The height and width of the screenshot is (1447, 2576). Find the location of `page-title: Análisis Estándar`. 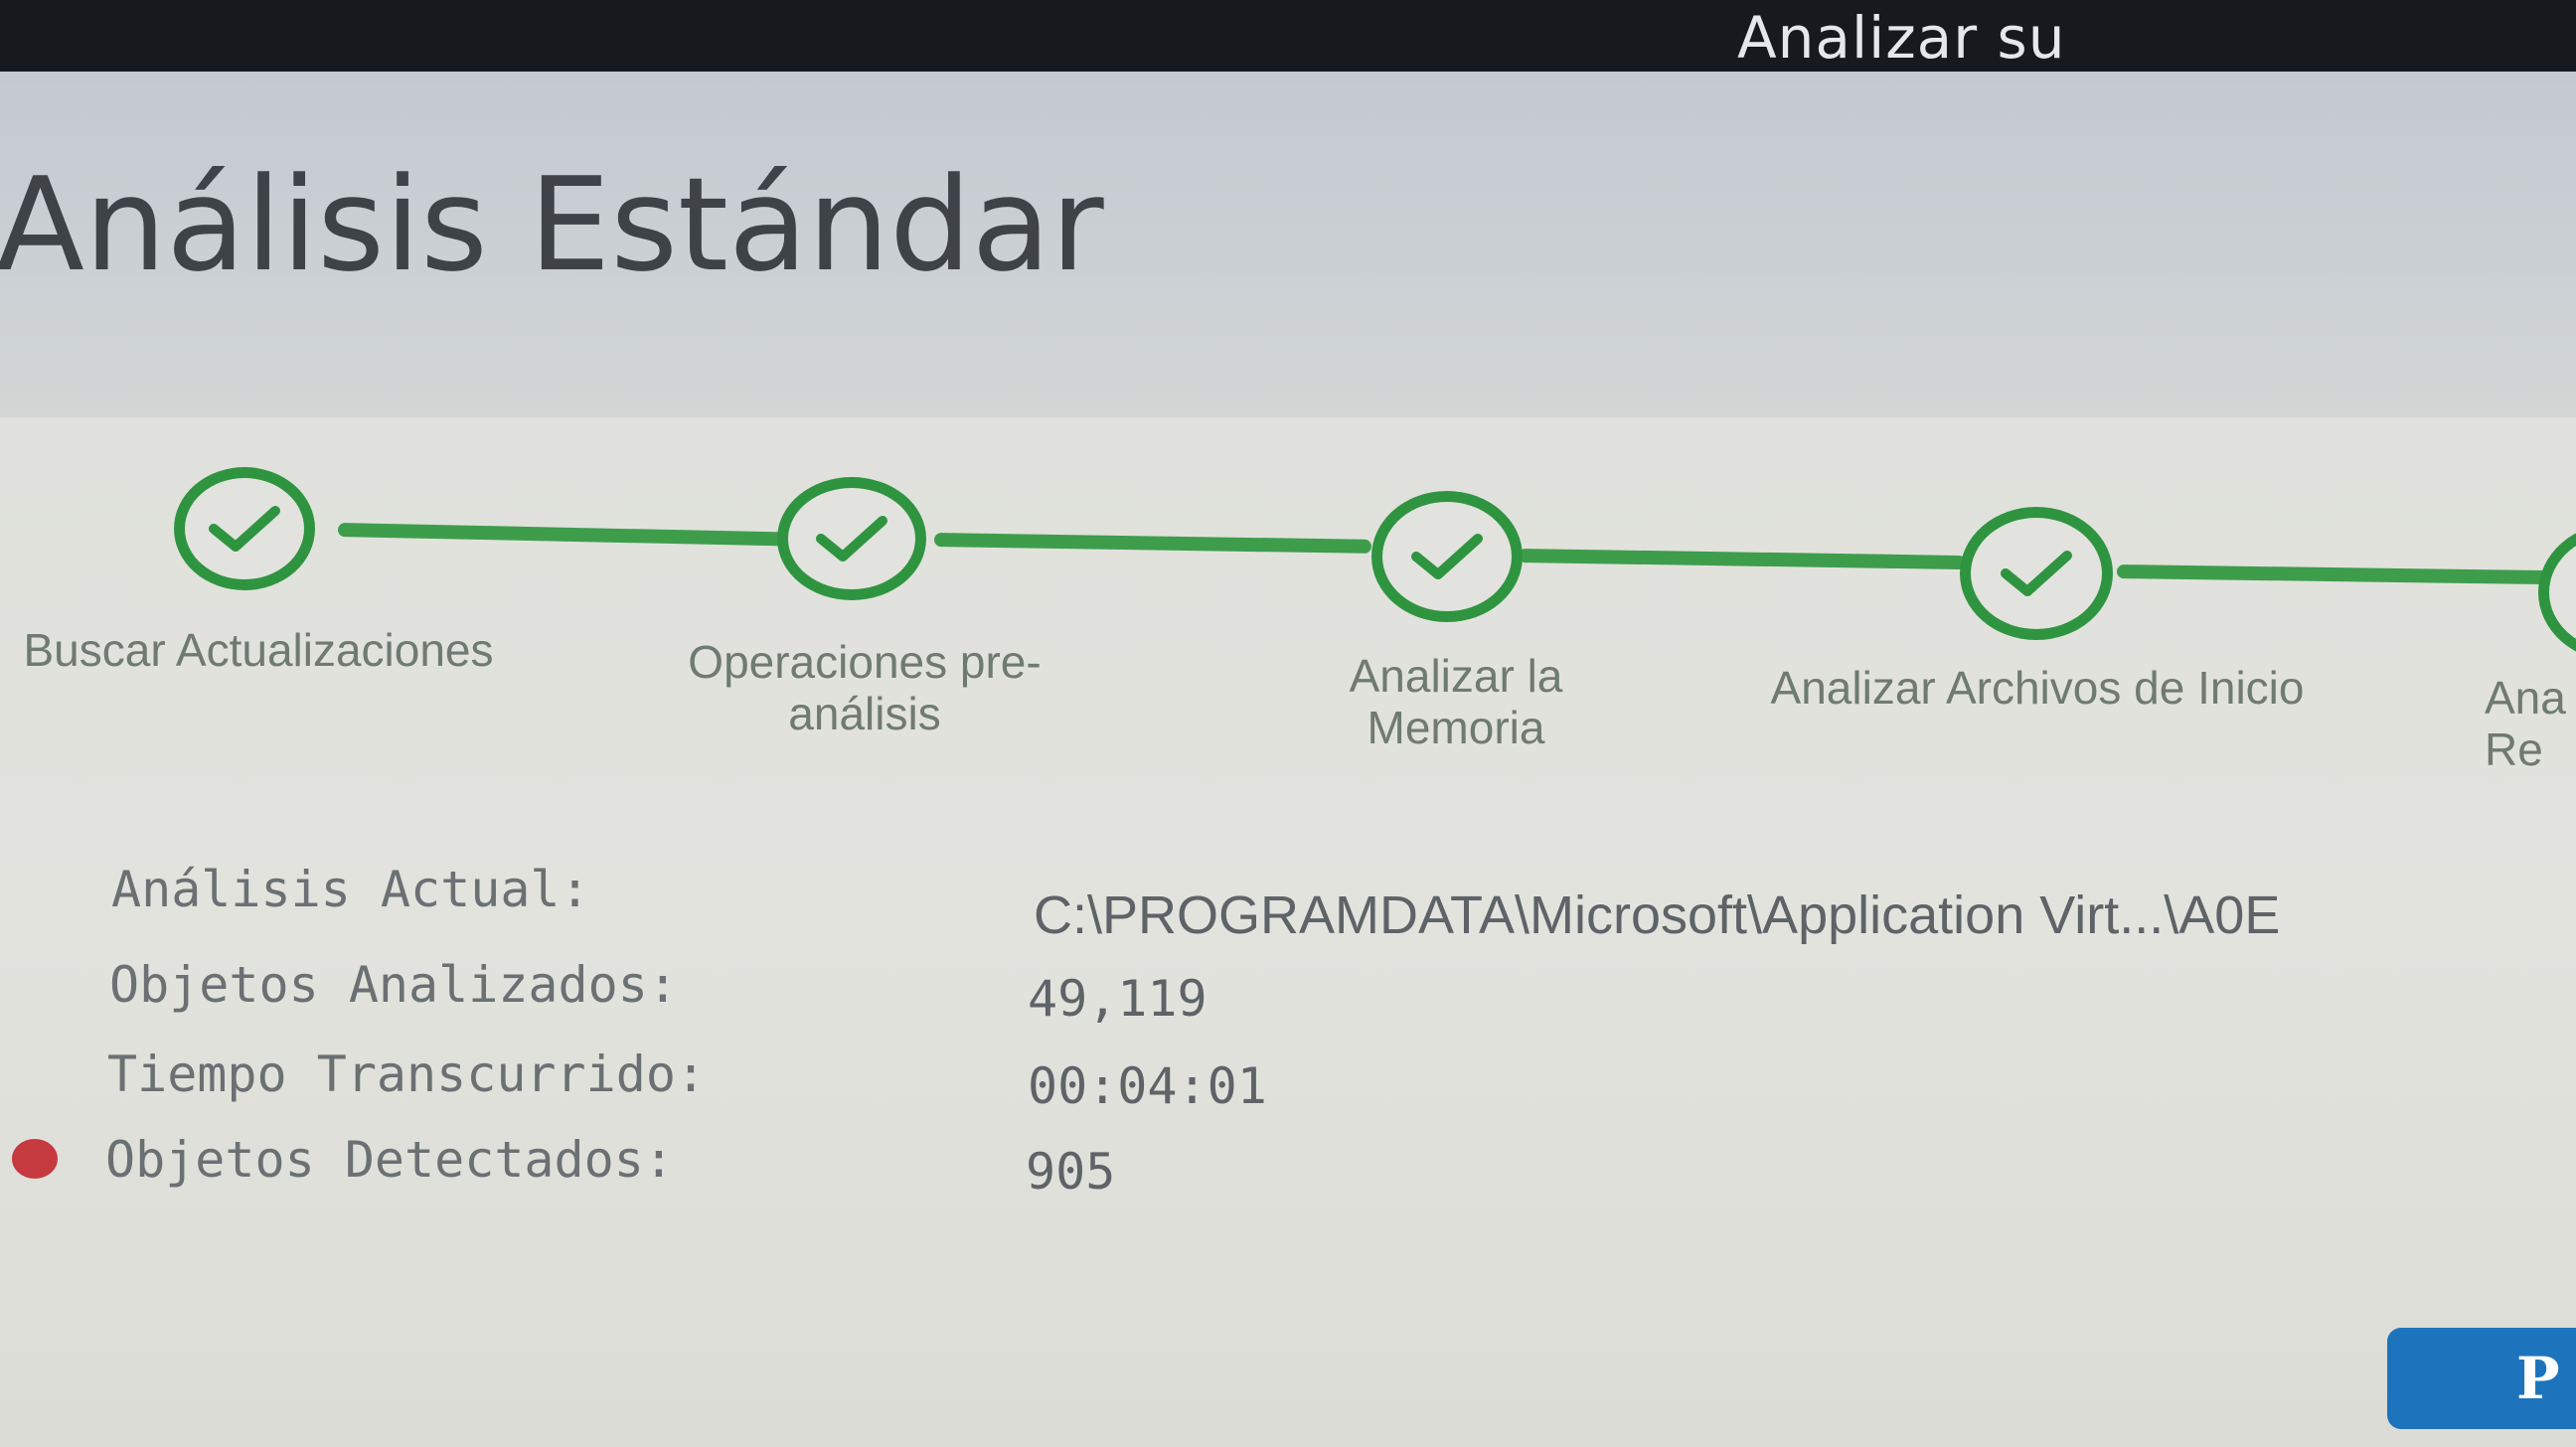

page-title: Análisis Estándar is located at coordinates (552, 224).